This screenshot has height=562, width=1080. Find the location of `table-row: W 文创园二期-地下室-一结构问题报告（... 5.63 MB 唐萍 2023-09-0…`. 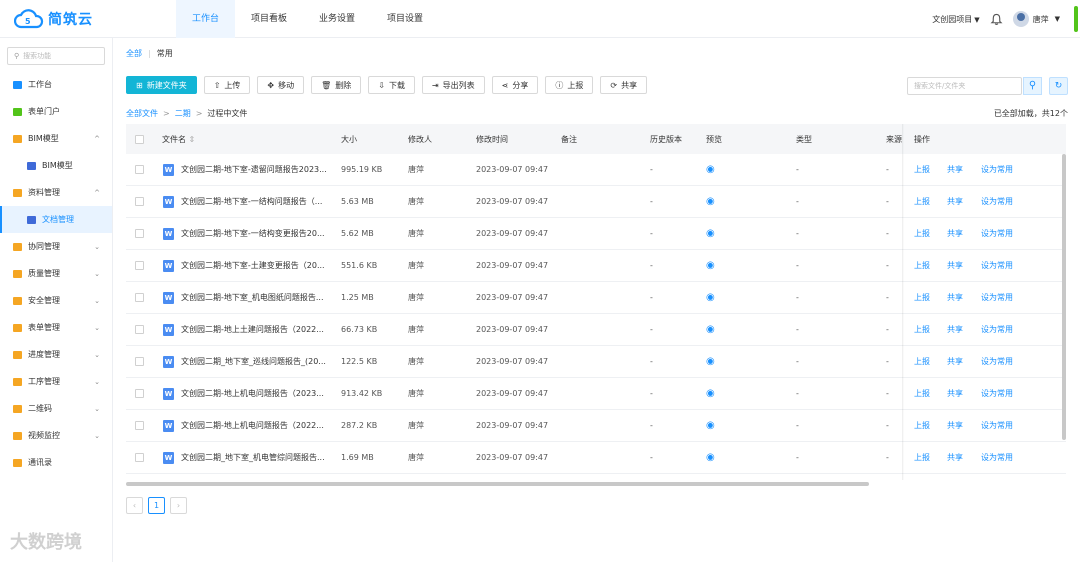

table-row: W 文创园二期-地下室-一结构问题报告（... 5.63 MB 唐萍 2023-09-0… is located at coordinates (596, 202).